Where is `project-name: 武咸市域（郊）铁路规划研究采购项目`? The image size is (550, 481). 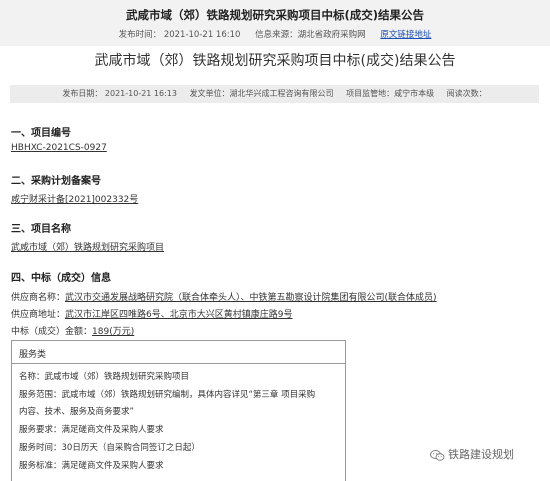 project-name: 武咸市域（郊）铁路规划研究采购项目 is located at coordinates (88, 248).